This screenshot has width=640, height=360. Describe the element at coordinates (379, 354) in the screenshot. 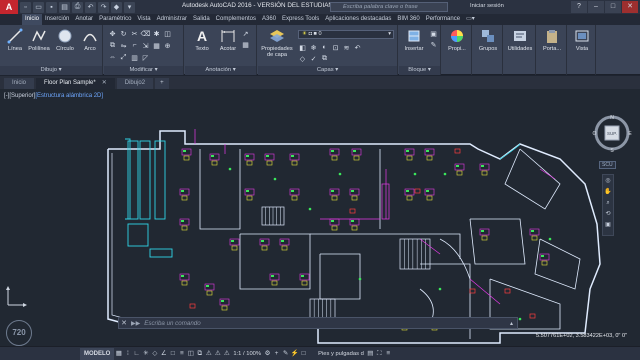

I see `lock-ui-icon: ⛶` at that location.